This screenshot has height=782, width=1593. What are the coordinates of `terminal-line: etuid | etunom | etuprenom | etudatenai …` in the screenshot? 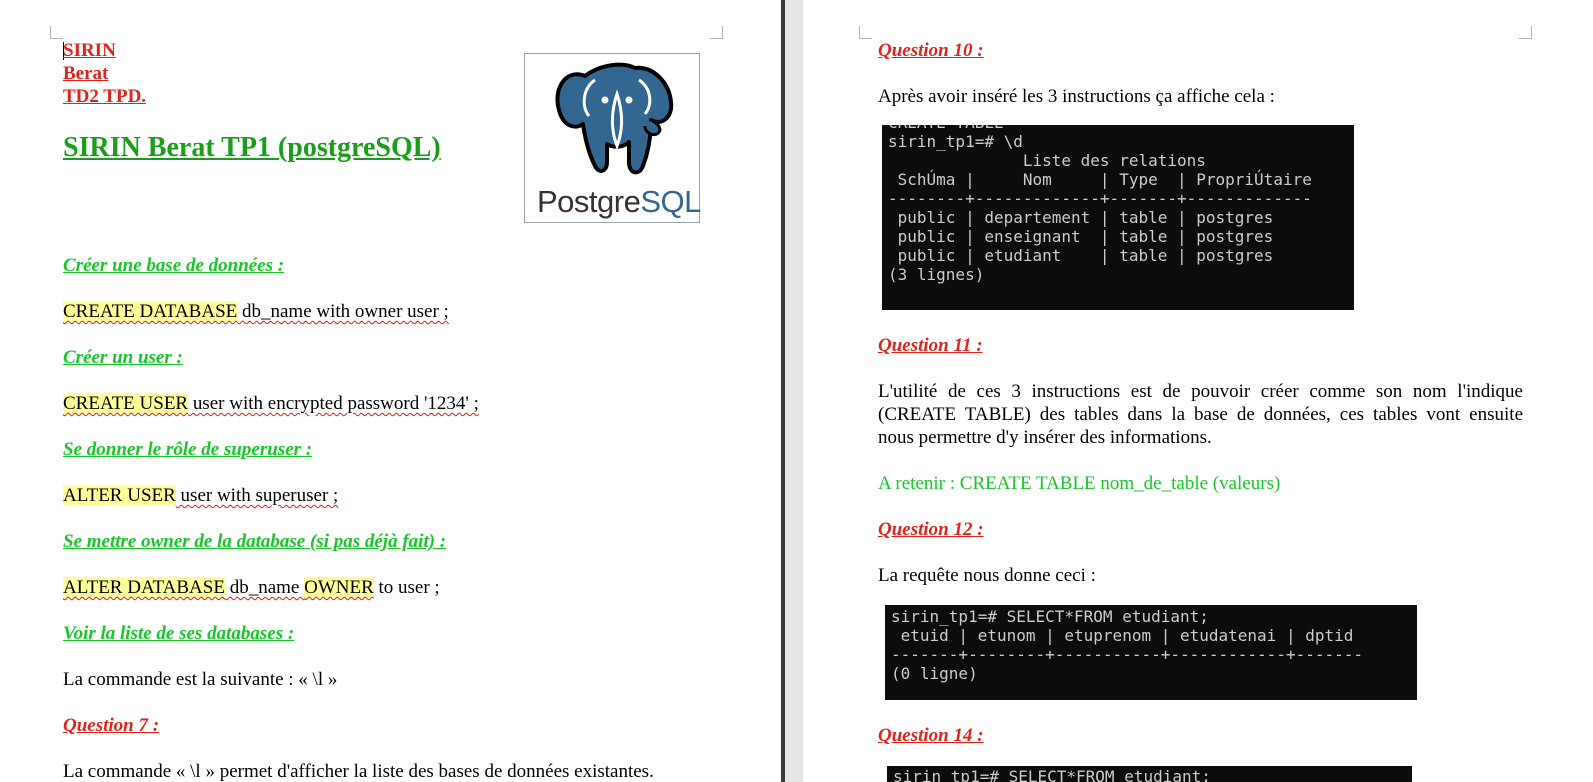 It's located at (1122, 635).